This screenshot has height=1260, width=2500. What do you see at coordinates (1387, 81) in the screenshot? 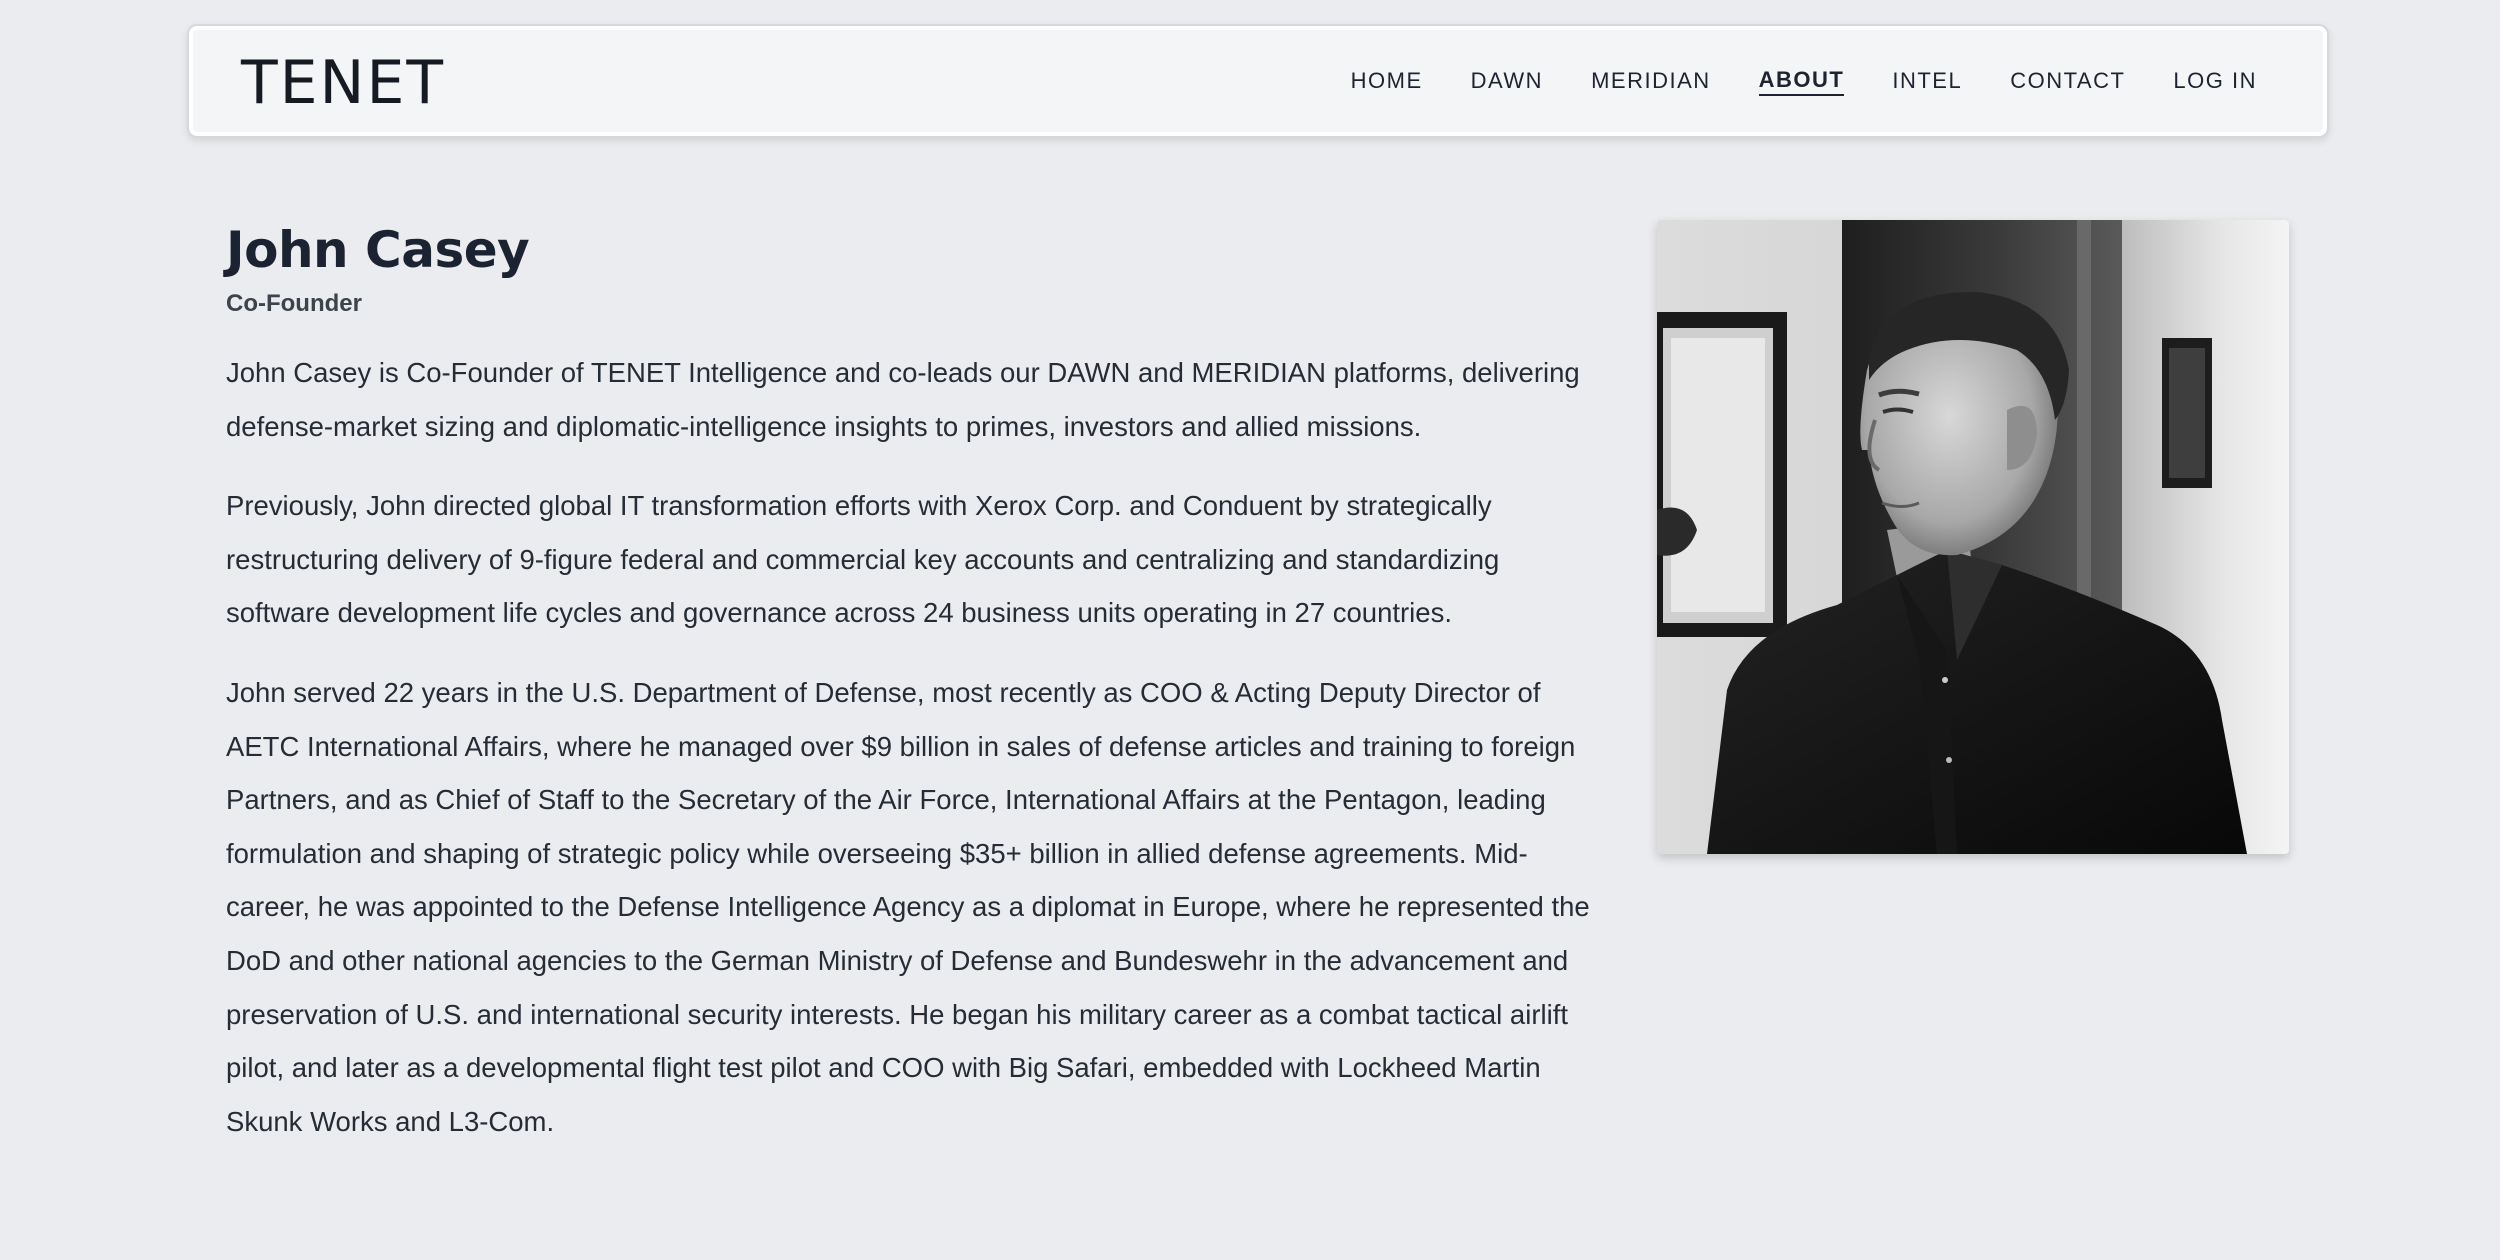
I see `nav-item-home: HOME` at bounding box center [1387, 81].